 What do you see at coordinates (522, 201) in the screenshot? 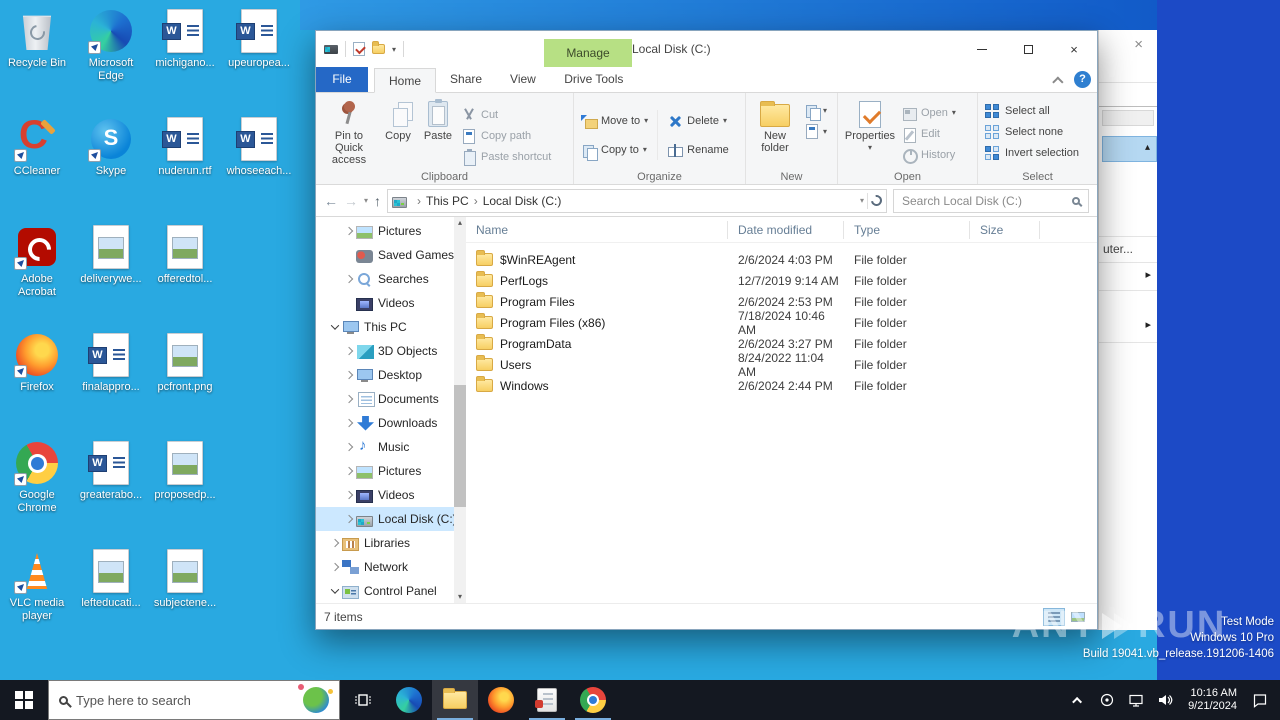
I see `breadcrumb-local-disk: Local Disk (C:)` at bounding box center [522, 201].